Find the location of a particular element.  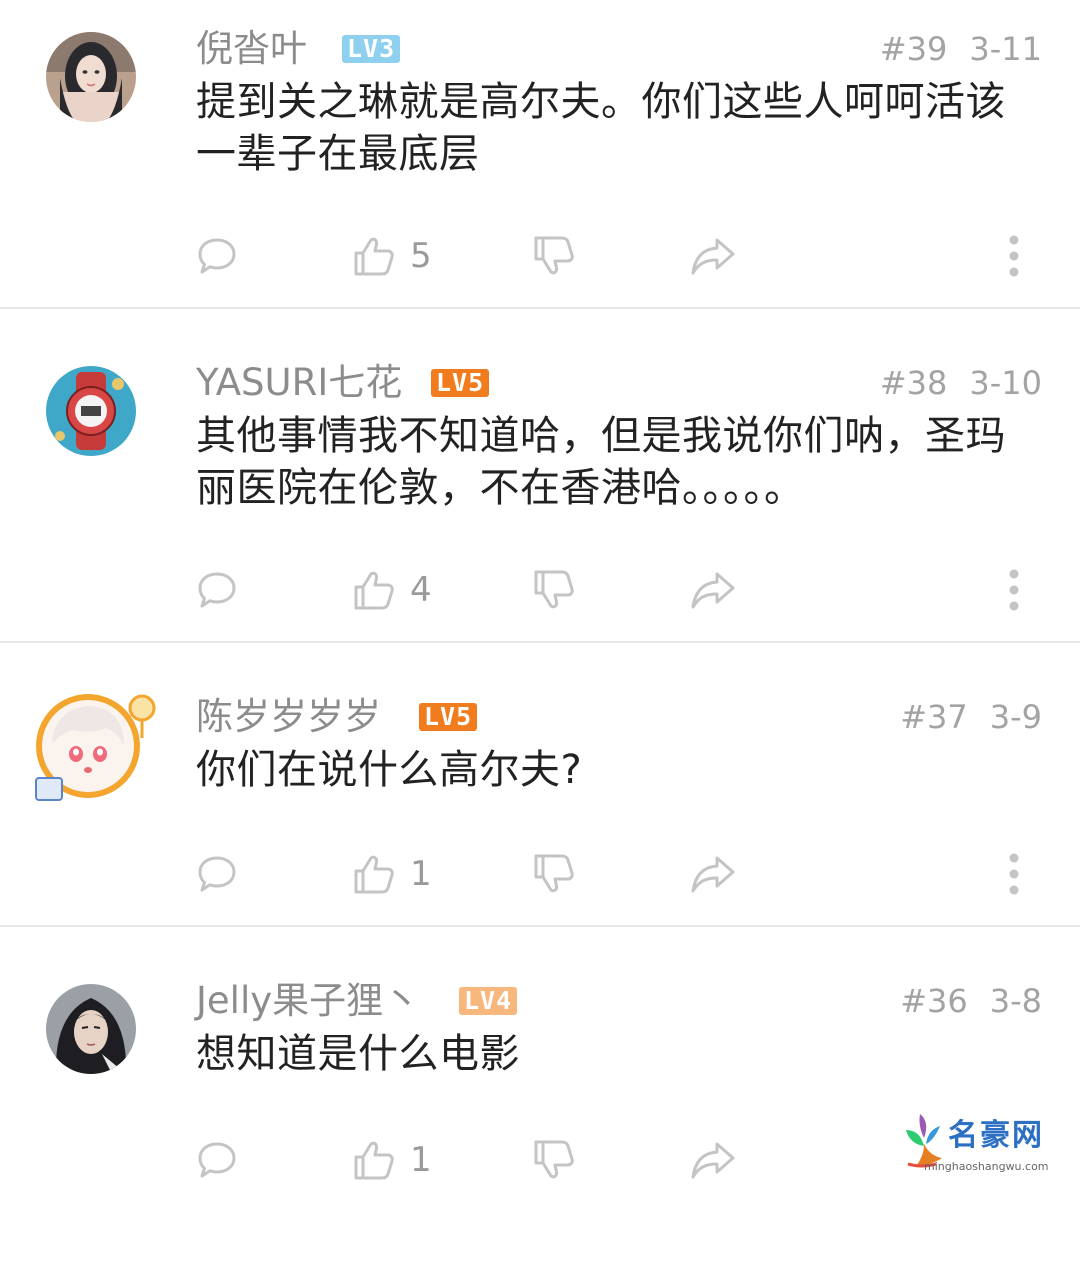

level-badge: LV4 is located at coordinates (488, 1001).